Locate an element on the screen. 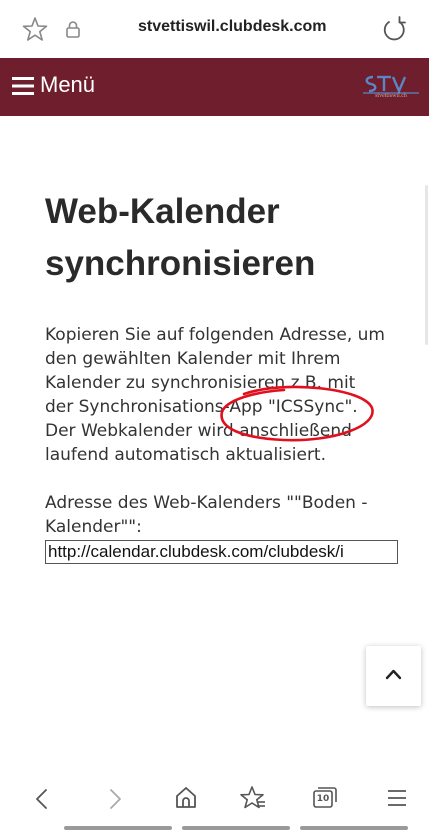 The image size is (429, 830). description-line: Kalender zu synchronisieren z.B. mit is located at coordinates (200, 383).